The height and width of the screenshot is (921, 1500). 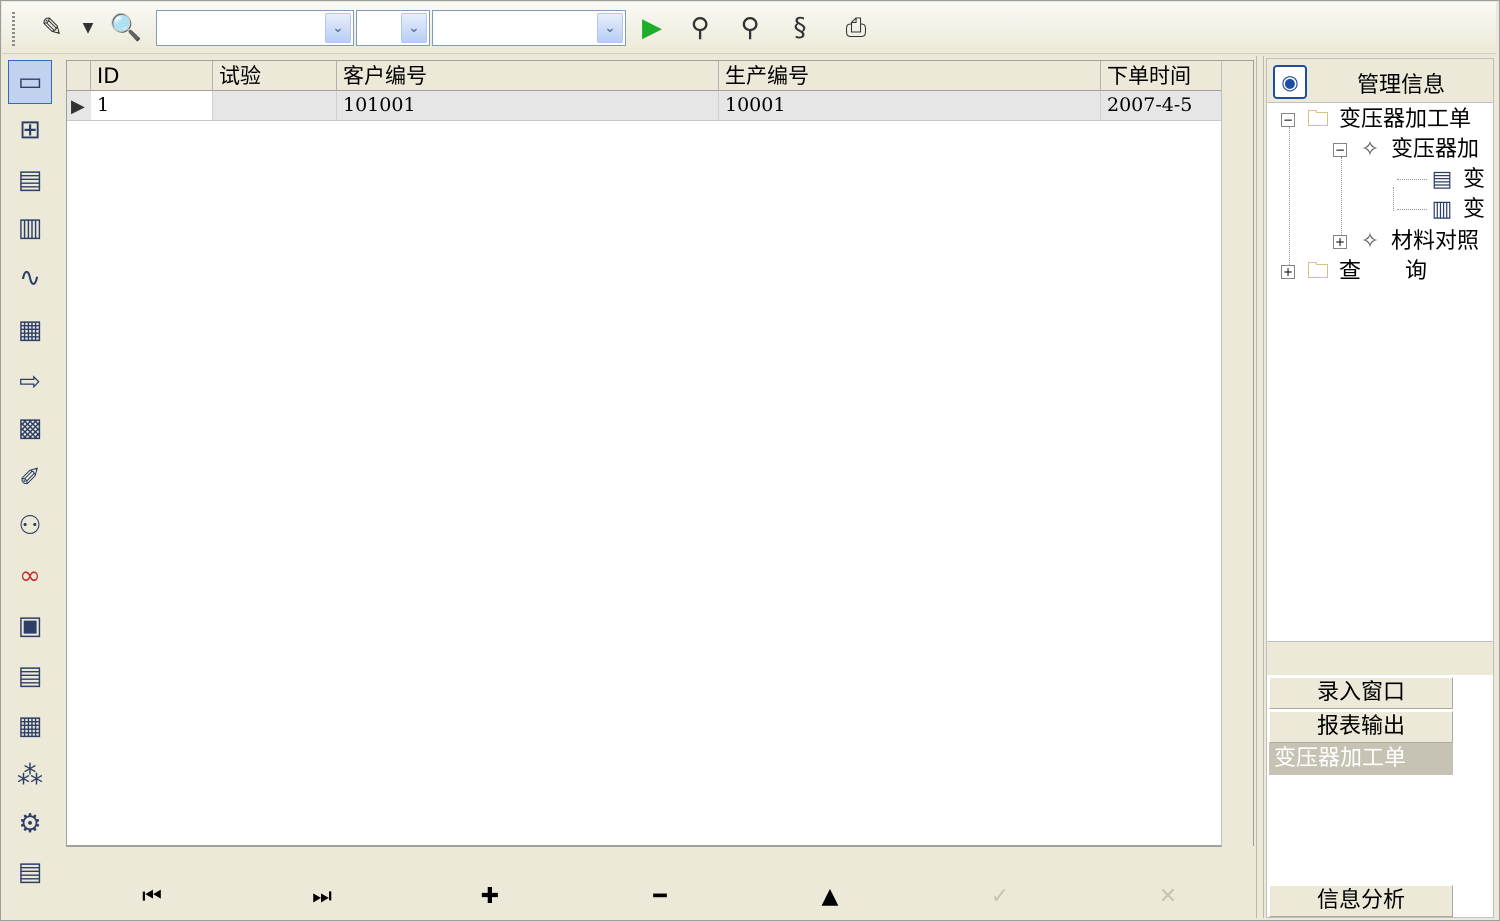 What do you see at coordinates (152, 105) in the screenshot?
I see `cell-id: 1` at bounding box center [152, 105].